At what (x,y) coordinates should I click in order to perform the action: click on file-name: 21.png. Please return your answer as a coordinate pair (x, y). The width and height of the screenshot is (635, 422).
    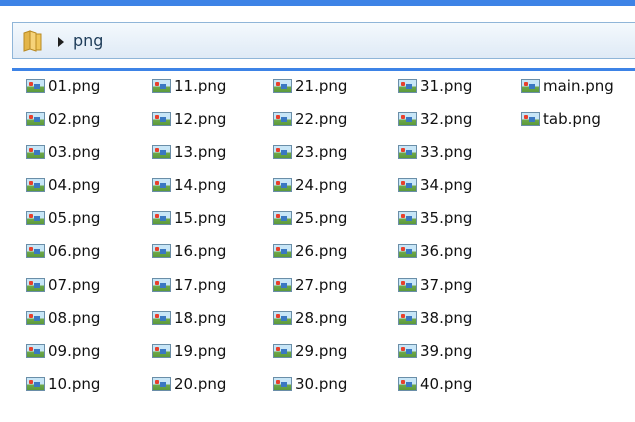
    Looking at the image, I should click on (321, 86).